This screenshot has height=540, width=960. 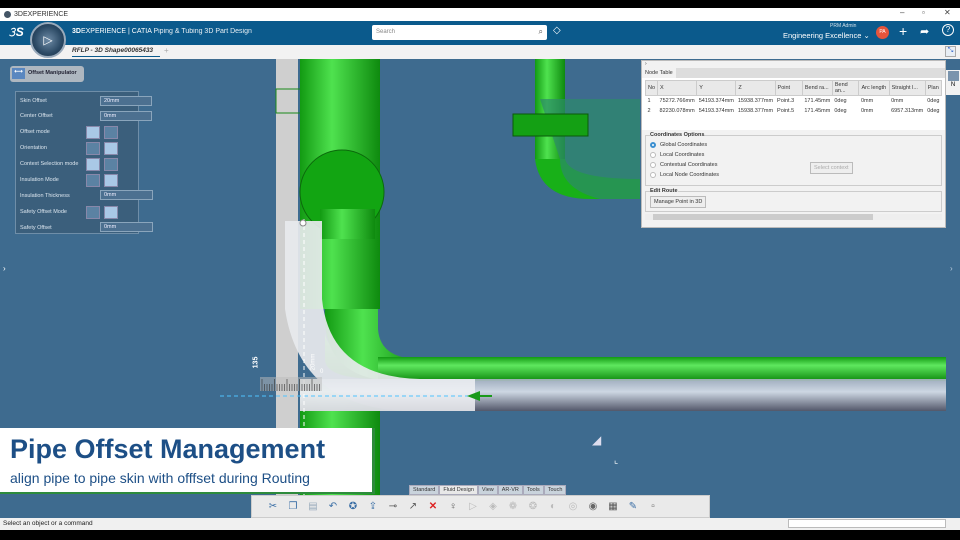 I want to click on offset-mode-skin-icon, so click(x=93, y=132).